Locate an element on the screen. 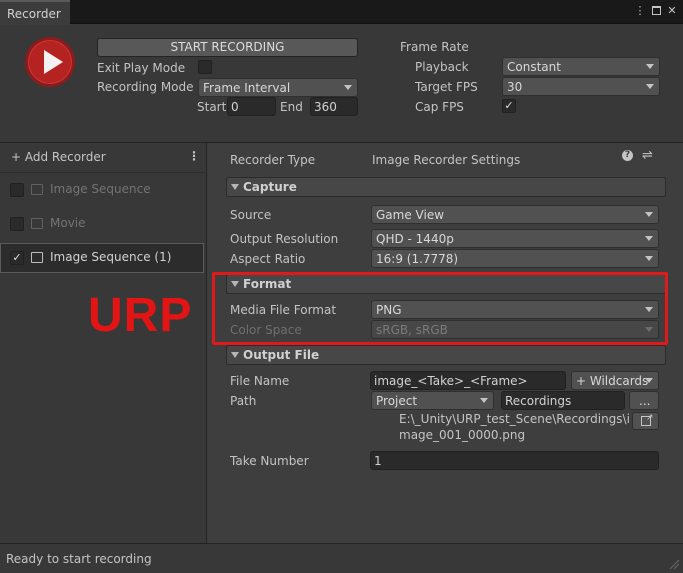 The width and height of the screenshot is (683, 573). frame-rate-heading: Frame Rate is located at coordinates (434, 47).